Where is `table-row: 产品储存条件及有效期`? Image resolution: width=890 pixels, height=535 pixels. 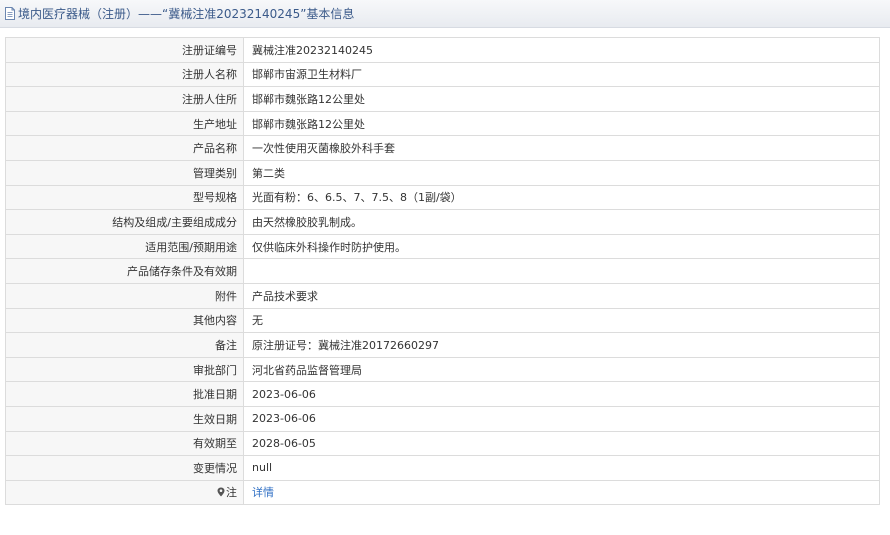
table-row: 产品储存条件及有效期 is located at coordinates (442, 271).